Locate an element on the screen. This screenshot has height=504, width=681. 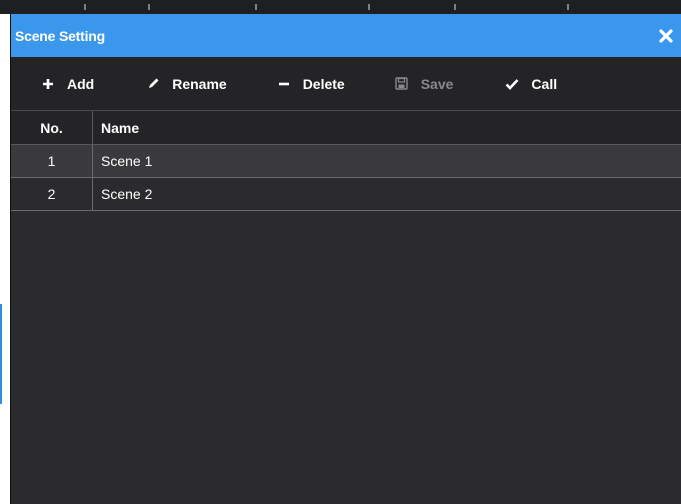
close-button is located at coordinates (666, 36).